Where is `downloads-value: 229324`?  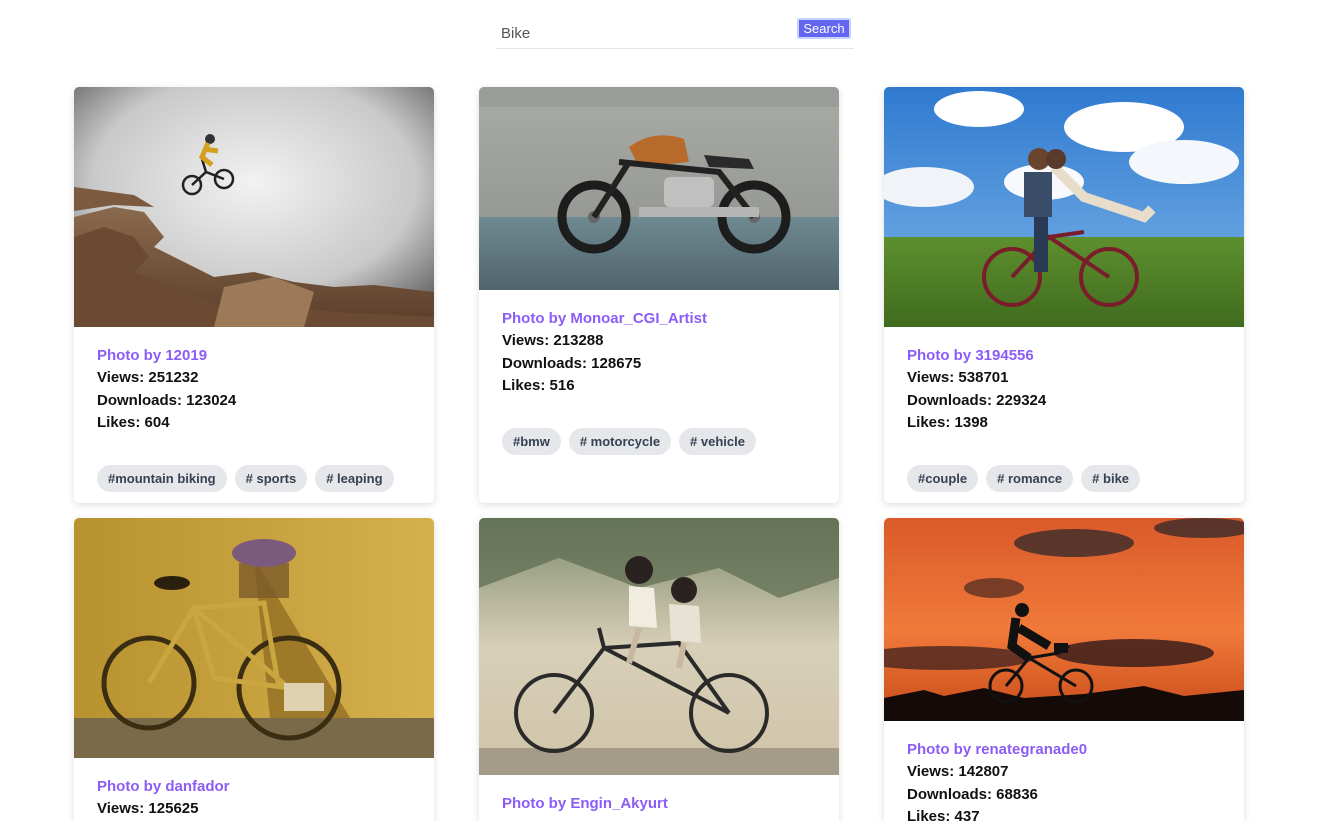
downloads-value: 229324 is located at coordinates (1021, 400).